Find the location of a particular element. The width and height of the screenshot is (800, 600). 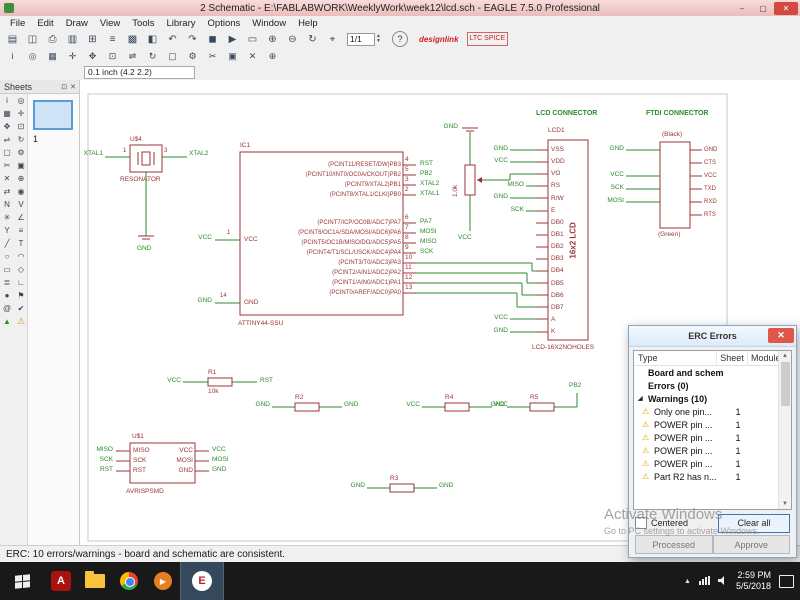

name-tool: N is located at coordinates (7, 204).